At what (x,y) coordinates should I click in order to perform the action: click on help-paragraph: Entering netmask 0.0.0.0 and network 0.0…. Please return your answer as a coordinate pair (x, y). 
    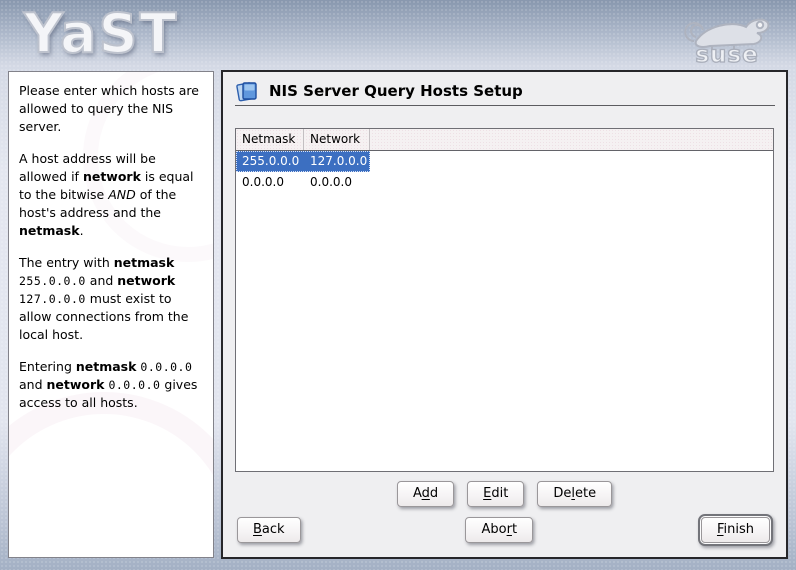
    Looking at the image, I should click on (108, 384).